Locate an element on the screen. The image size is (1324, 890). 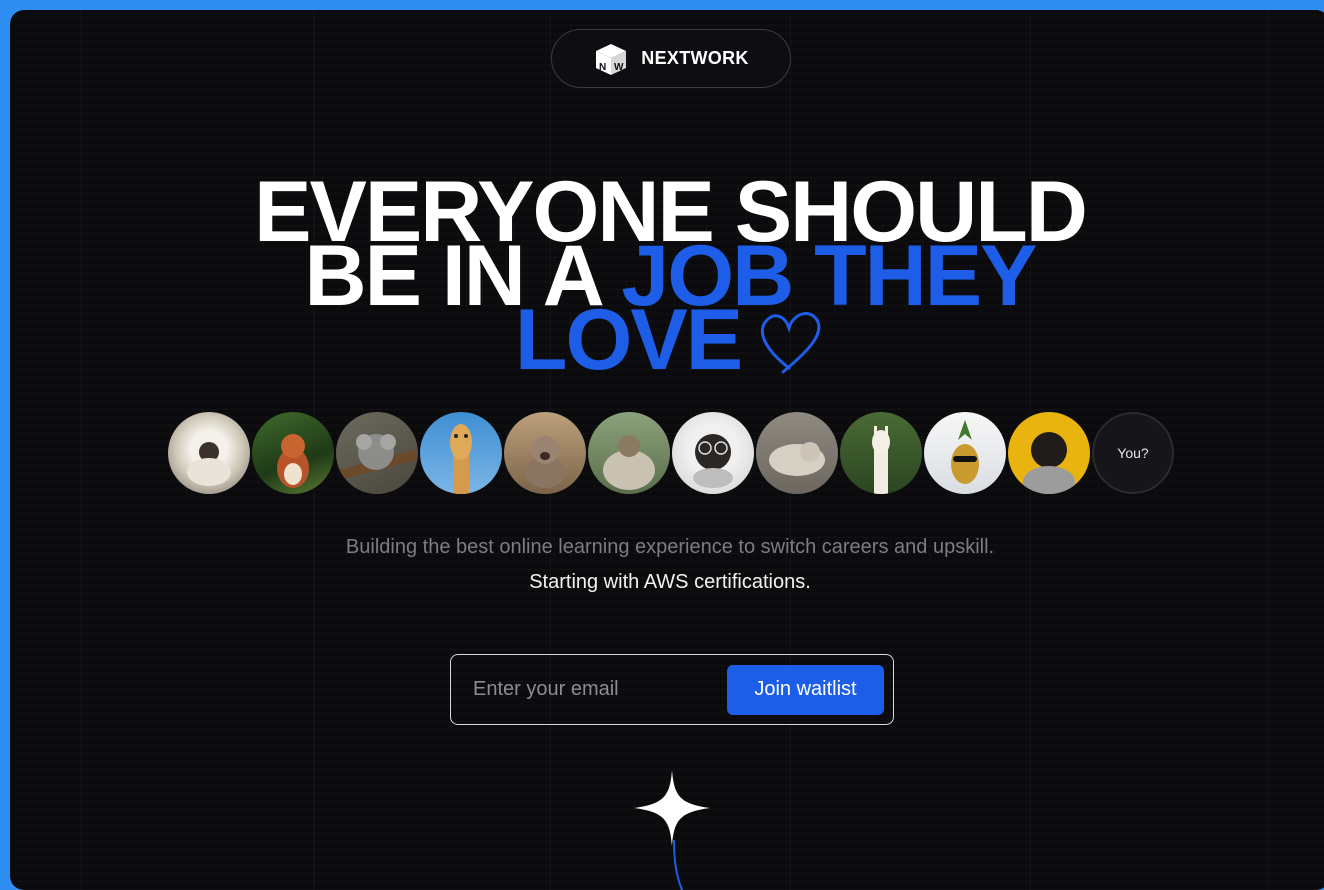
logo-letter-w: W is located at coordinates (619, 67).